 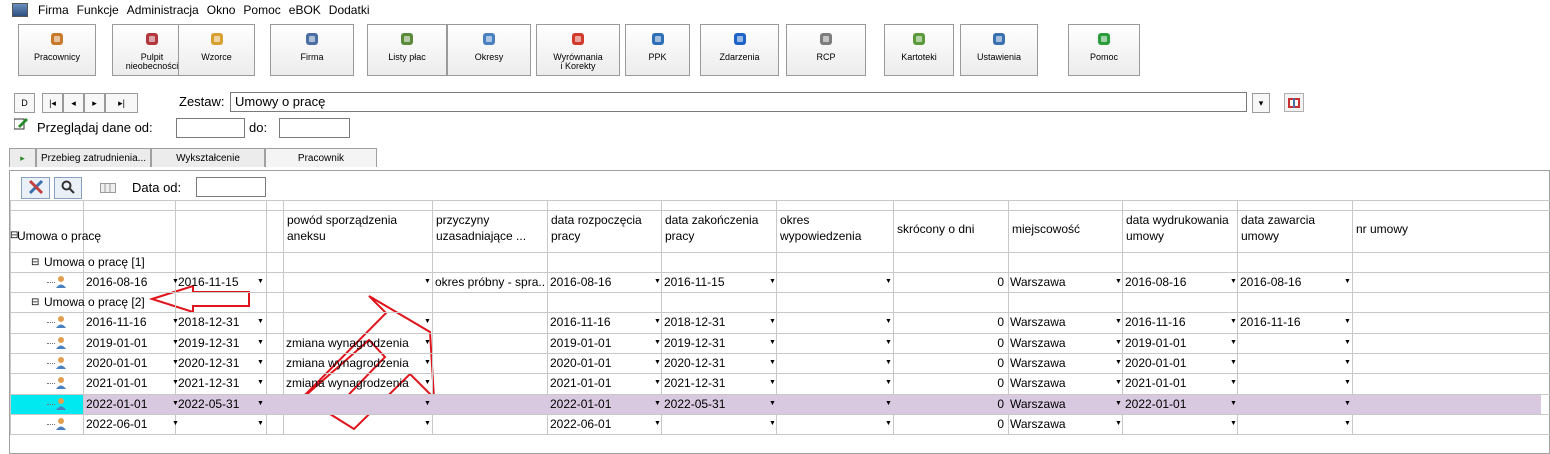 What do you see at coordinates (603, 424) in the screenshot?
I see `cell-data-rozpoczecia: 2022-06-01` at bounding box center [603, 424].